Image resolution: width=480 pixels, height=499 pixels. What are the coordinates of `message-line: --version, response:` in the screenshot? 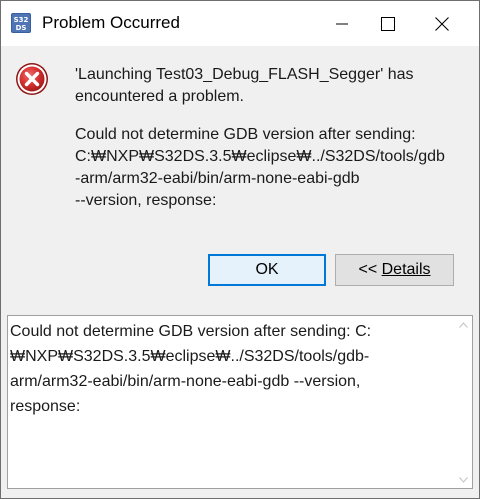 It's located at (146, 200).